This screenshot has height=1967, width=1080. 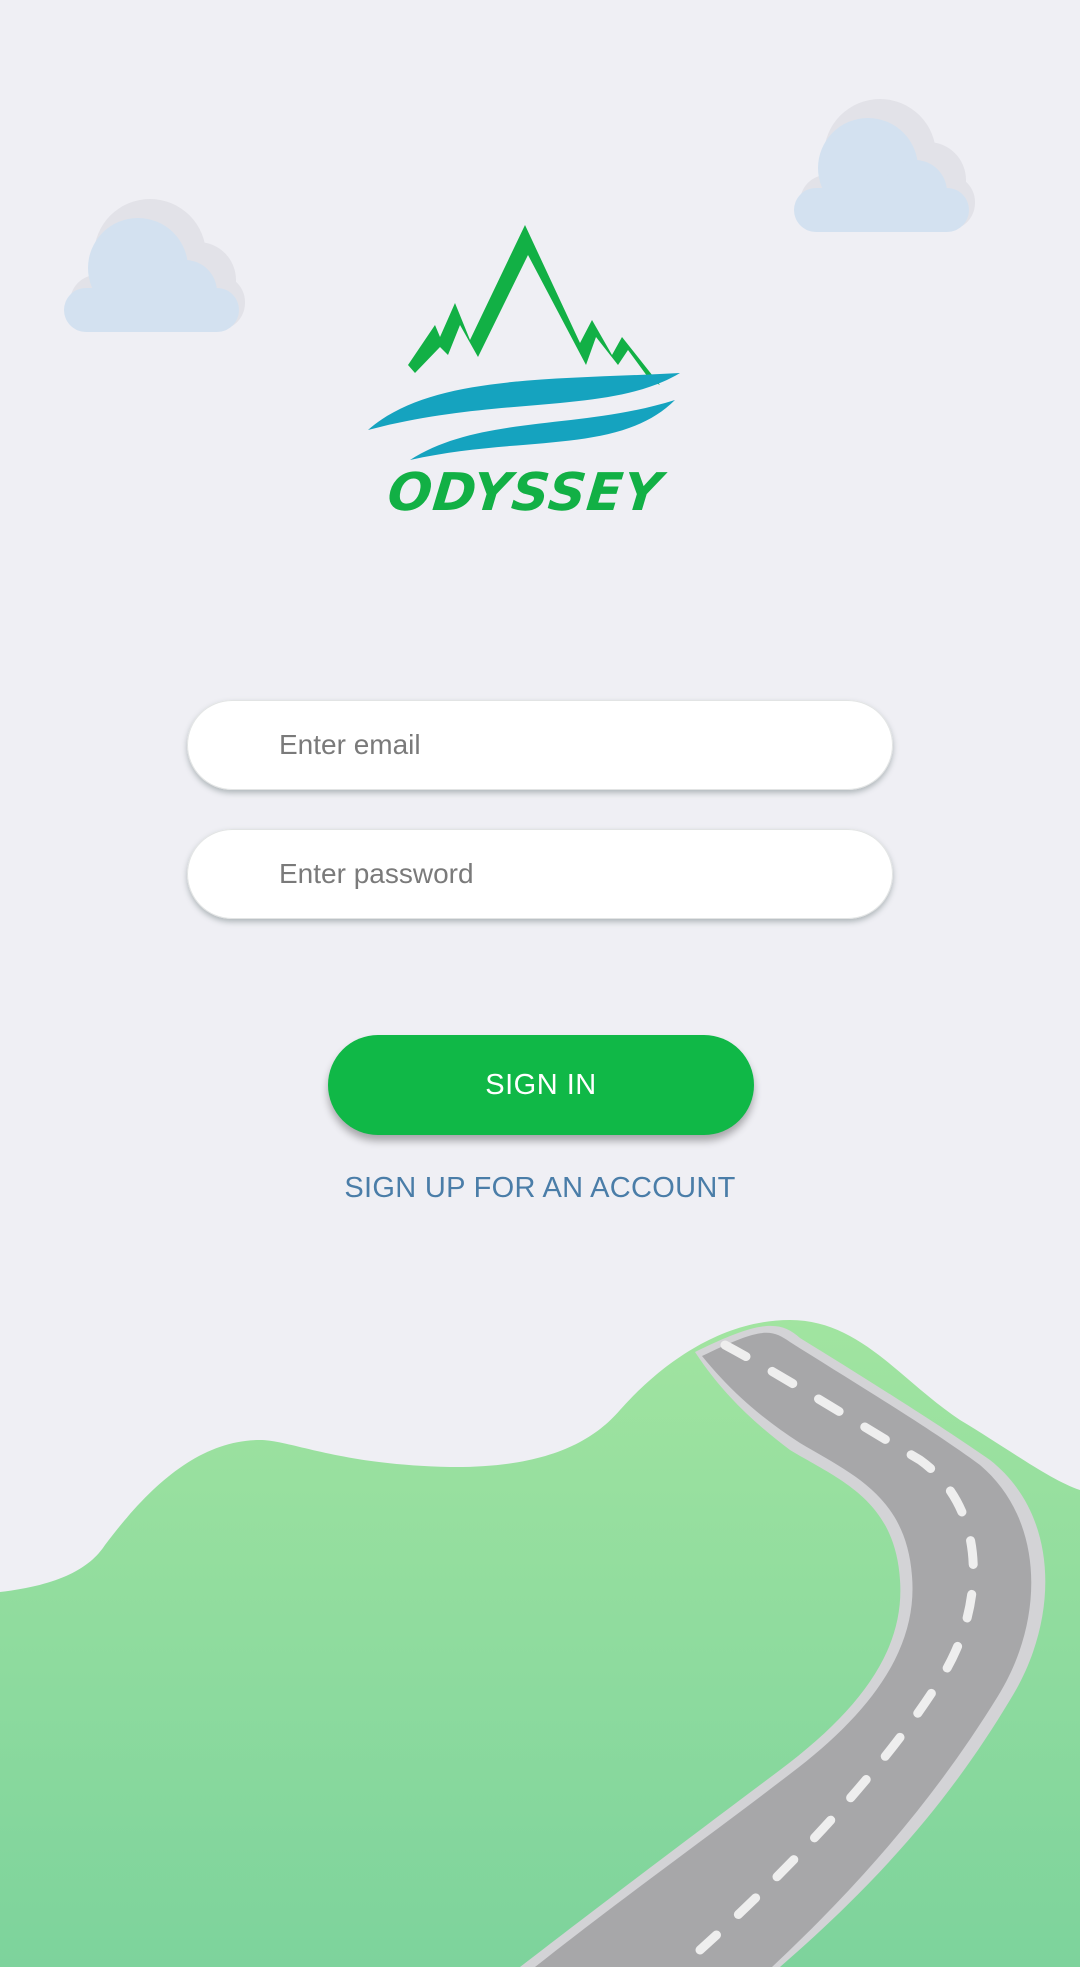 I want to click on email-field, so click(x=540, y=745).